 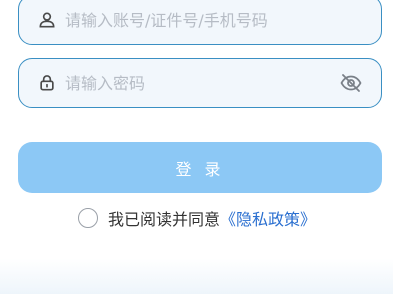 What do you see at coordinates (47, 83) in the screenshot?
I see `lock-icon` at bounding box center [47, 83].